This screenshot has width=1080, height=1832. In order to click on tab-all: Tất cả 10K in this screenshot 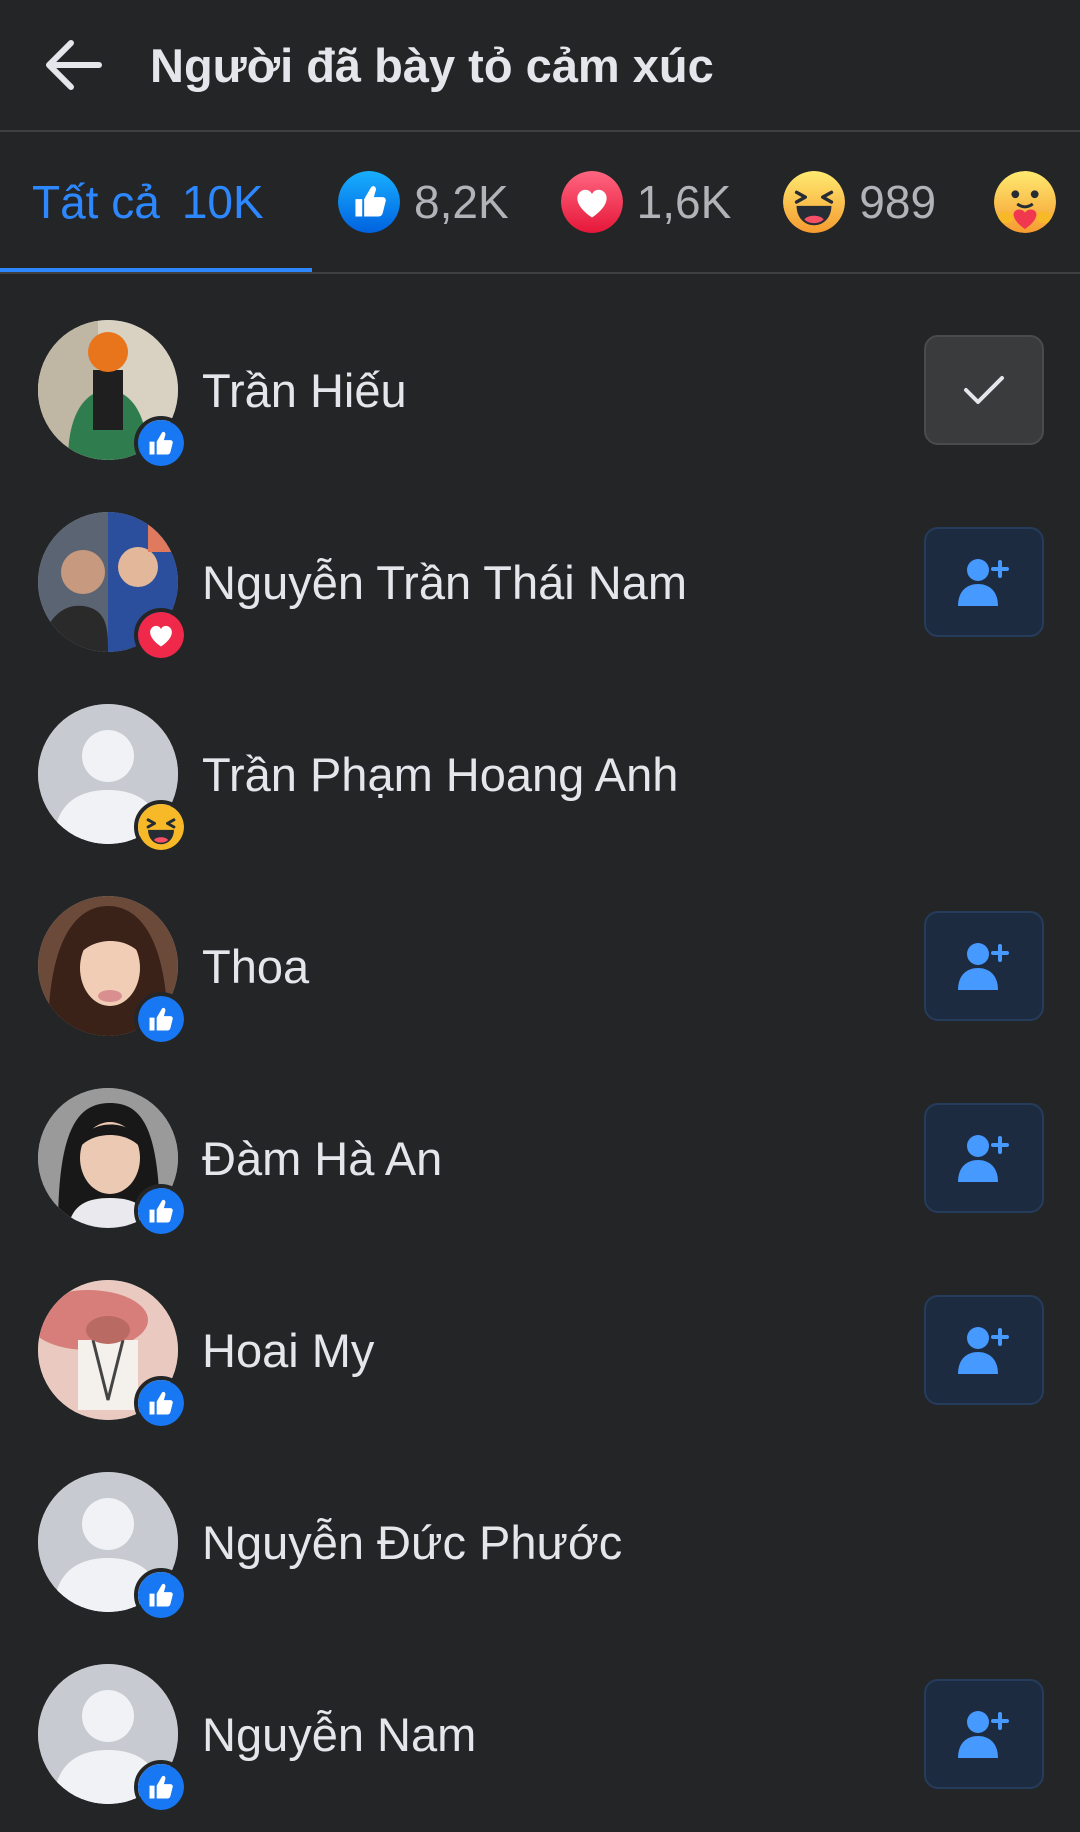, I will do `click(156, 202)`.